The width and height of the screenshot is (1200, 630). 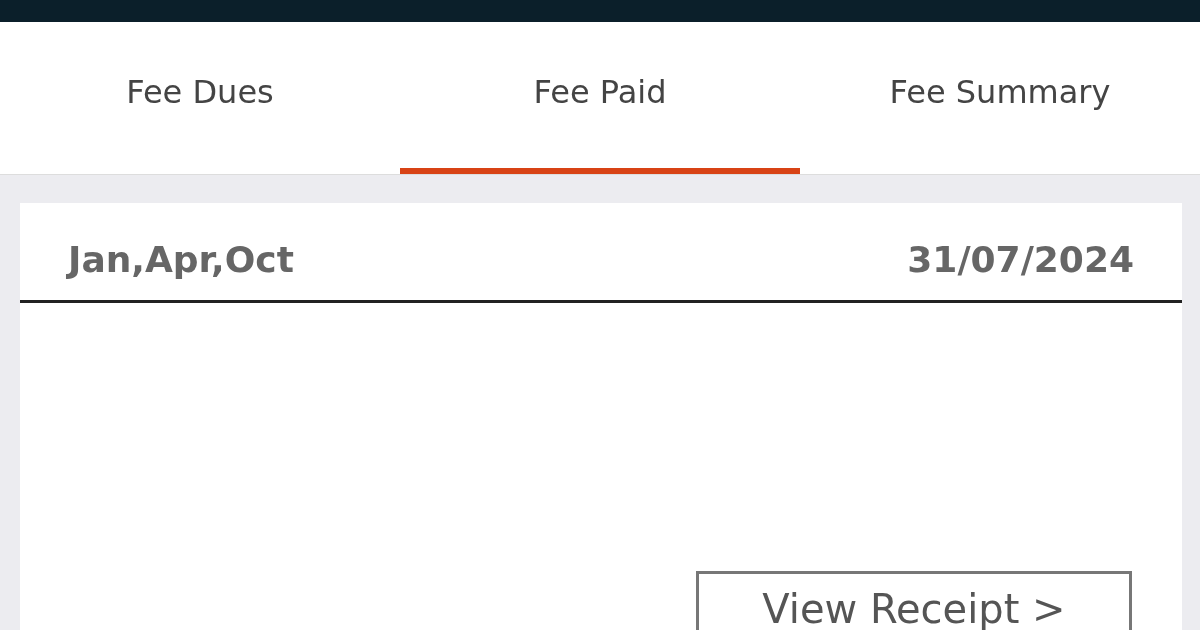 What do you see at coordinates (181, 259) in the screenshot?
I see `months-label: Jan,Apr,Oct` at bounding box center [181, 259].